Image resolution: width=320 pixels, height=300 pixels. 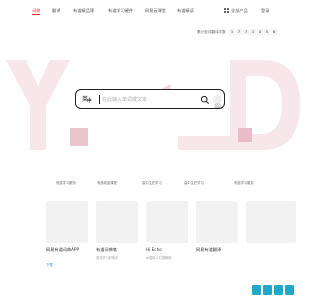 I want to click on product-name: 有道词典笔, so click(x=106, y=250).